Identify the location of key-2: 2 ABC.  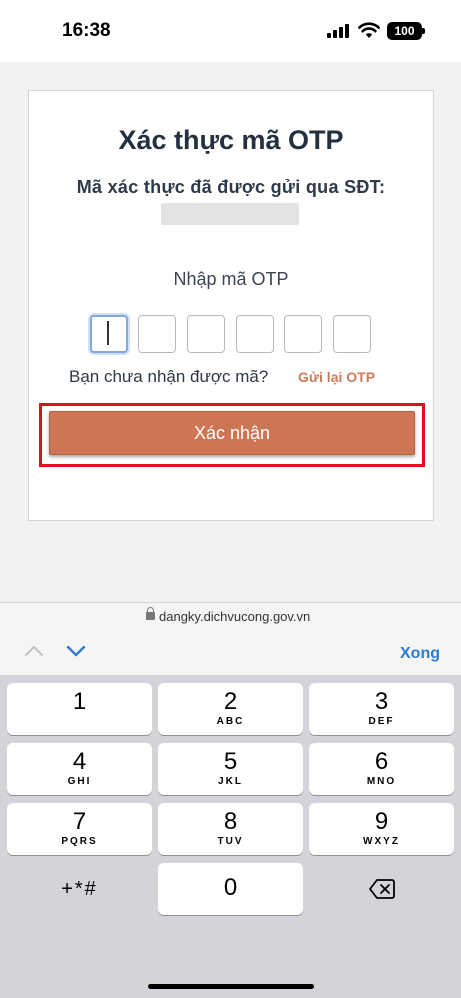
(230, 709).